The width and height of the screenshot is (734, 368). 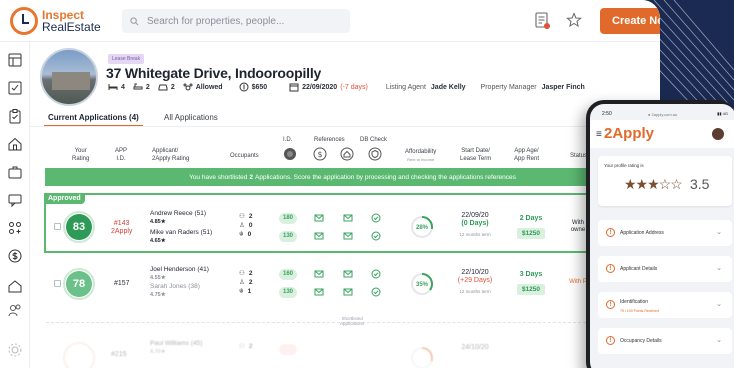 I want to click on calendar-icon, so click(x=294, y=87).